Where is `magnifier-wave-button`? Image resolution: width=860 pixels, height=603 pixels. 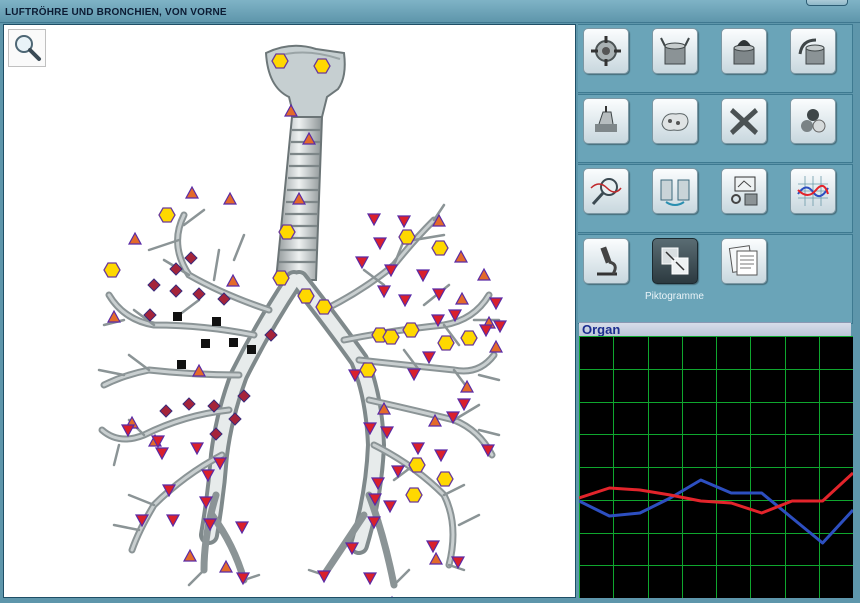 magnifier-wave-button is located at coordinates (606, 191).